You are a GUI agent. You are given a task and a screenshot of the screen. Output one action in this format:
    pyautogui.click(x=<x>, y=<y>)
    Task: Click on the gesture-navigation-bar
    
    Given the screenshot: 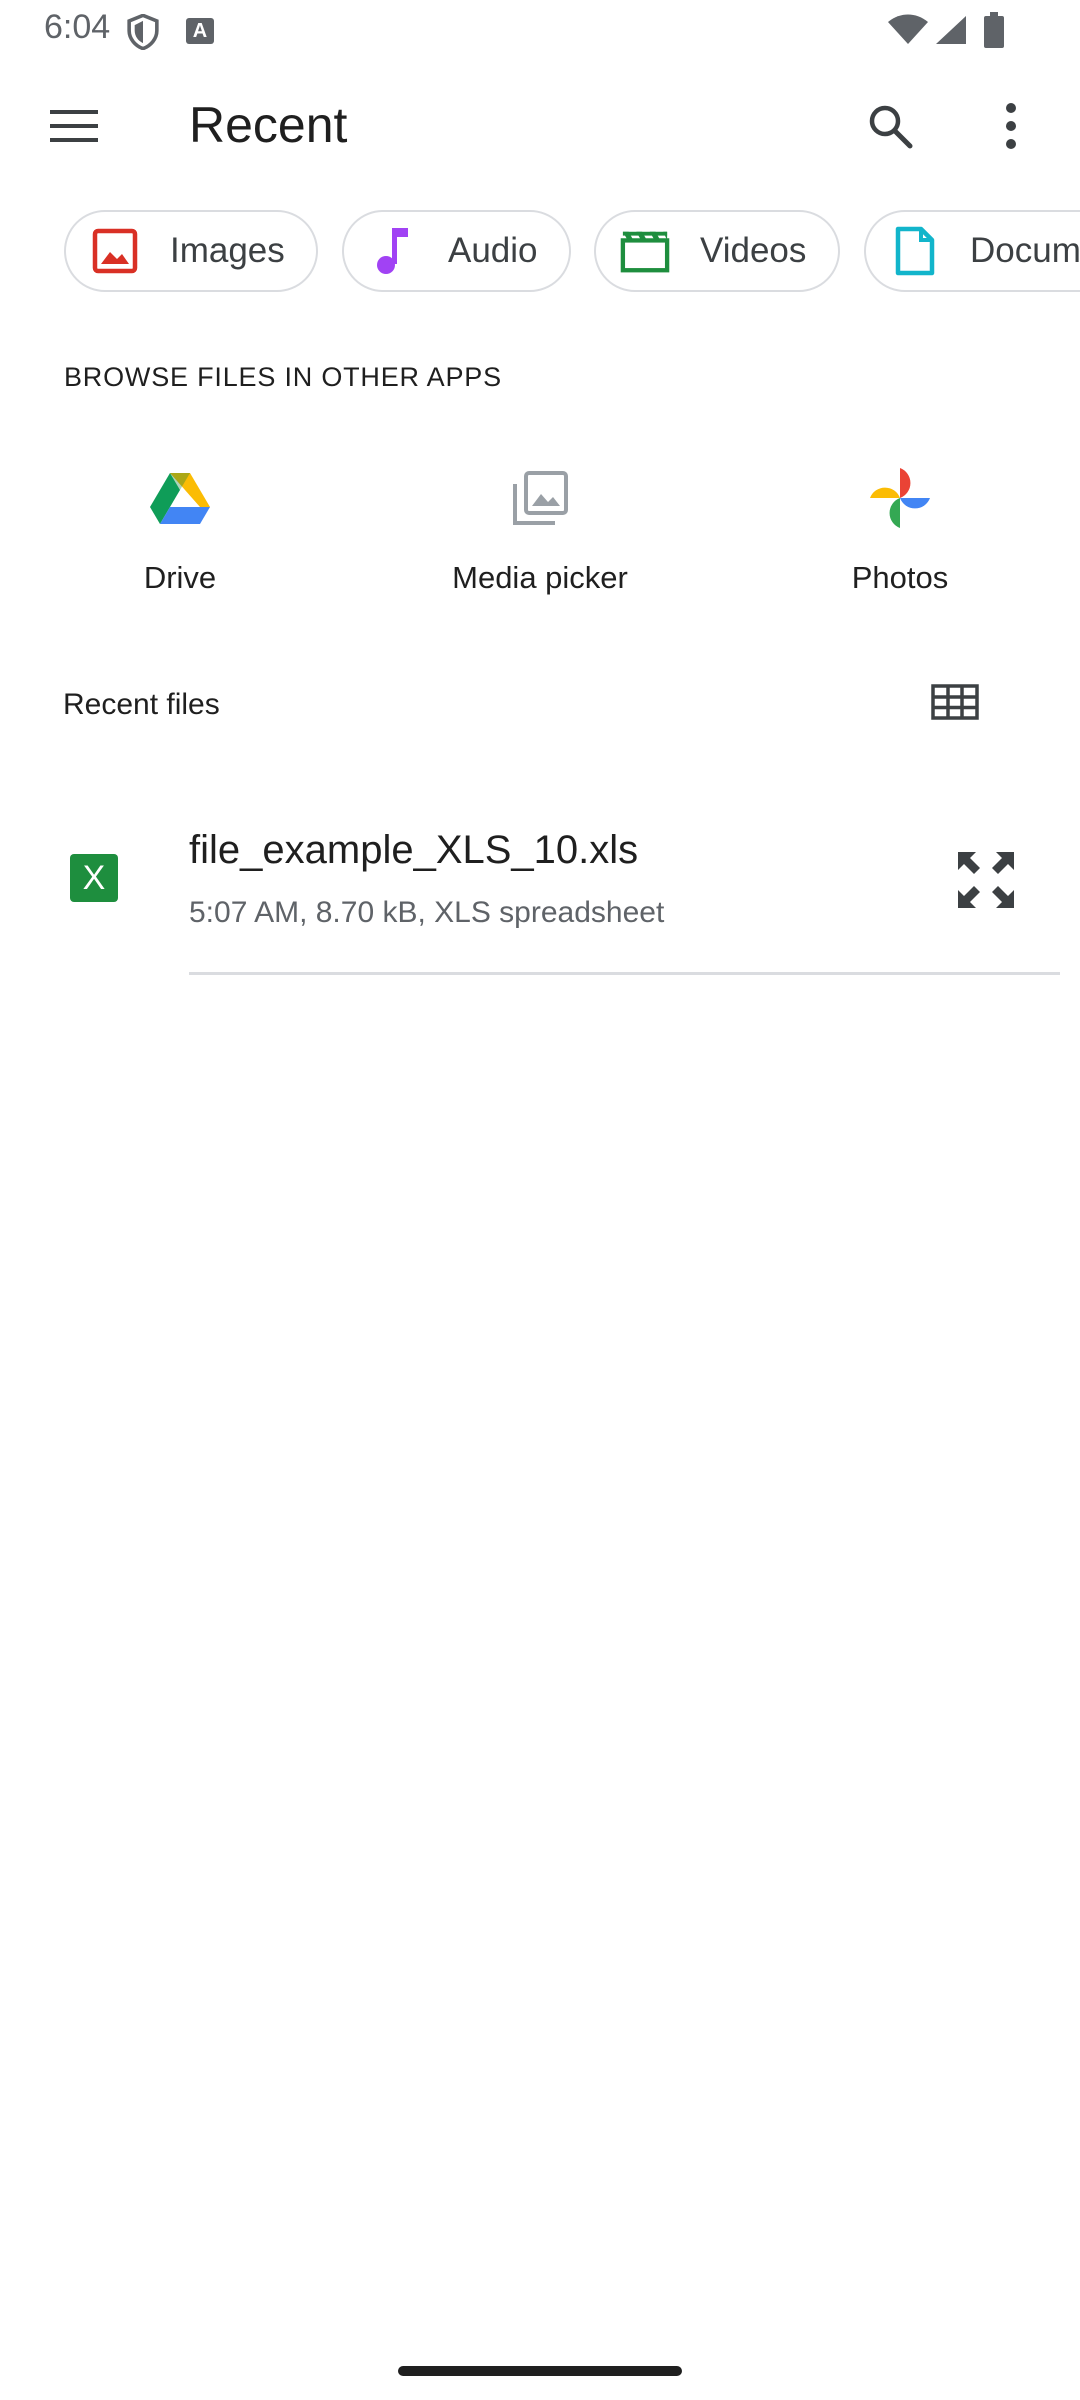 What is the action you would take?
    pyautogui.click(x=540, y=2371)
    